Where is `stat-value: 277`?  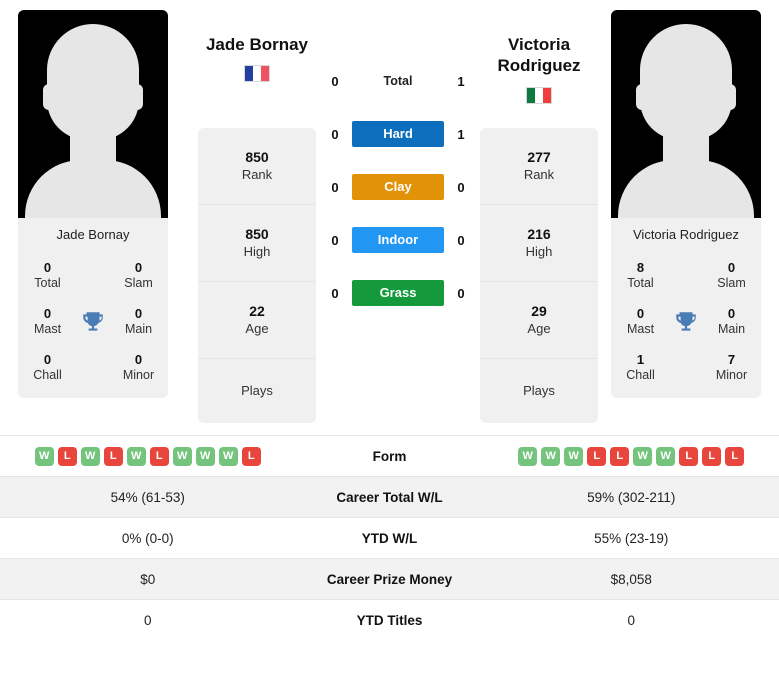
stat-value: 277 is located at coordinates (539, 157).